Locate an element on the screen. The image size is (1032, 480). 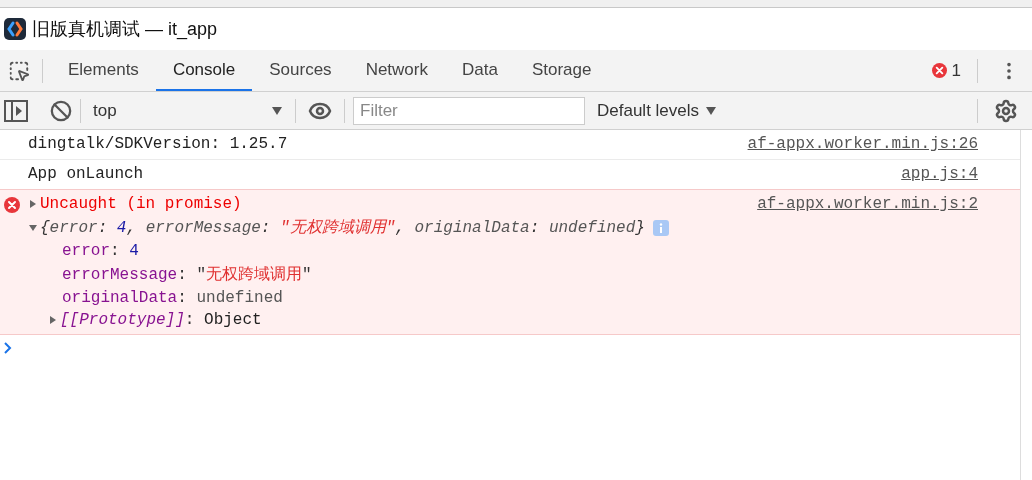
filter-field: Filter is located at coordinates (469, 110).